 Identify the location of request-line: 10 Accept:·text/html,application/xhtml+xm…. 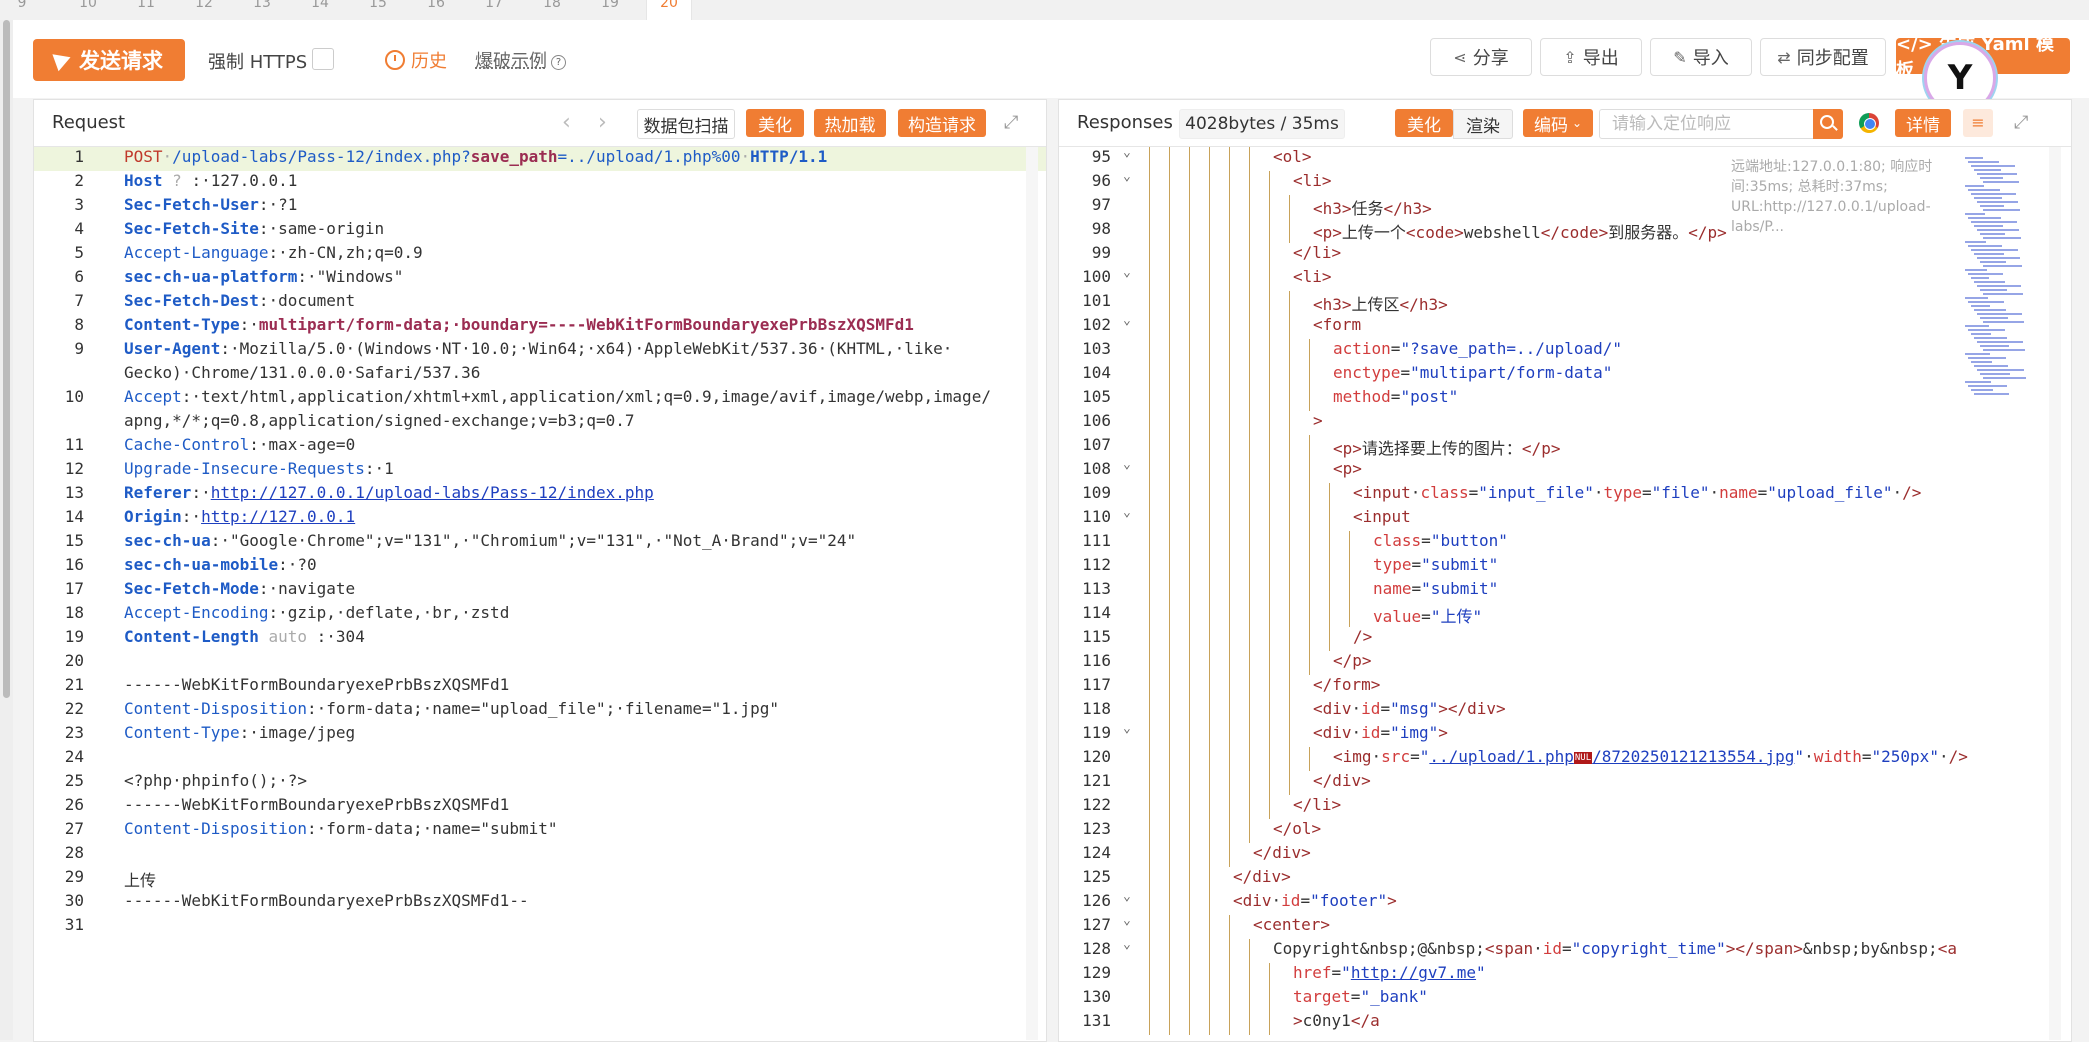
(540, 399).